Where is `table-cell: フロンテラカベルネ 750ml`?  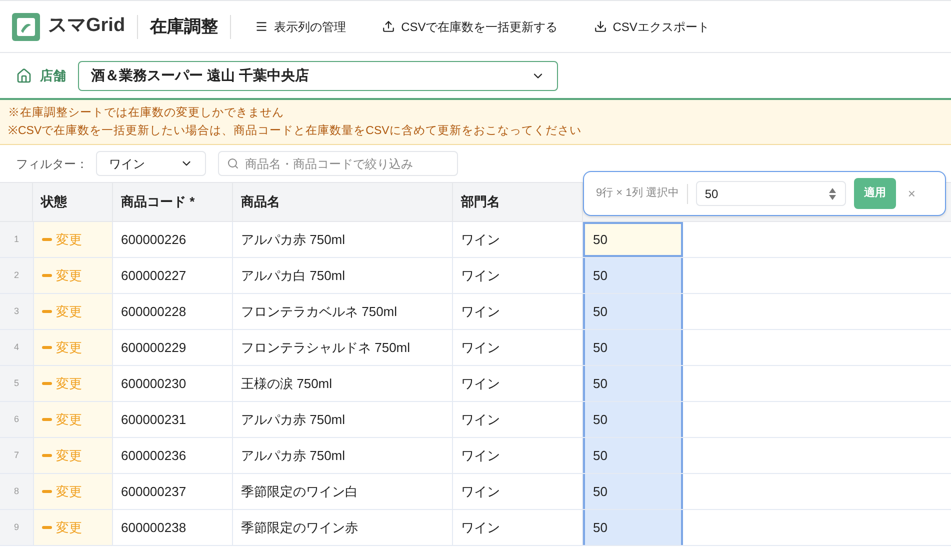
table-cell: フロンテラカベルネ 750ml is located at coordinates (343, 311).